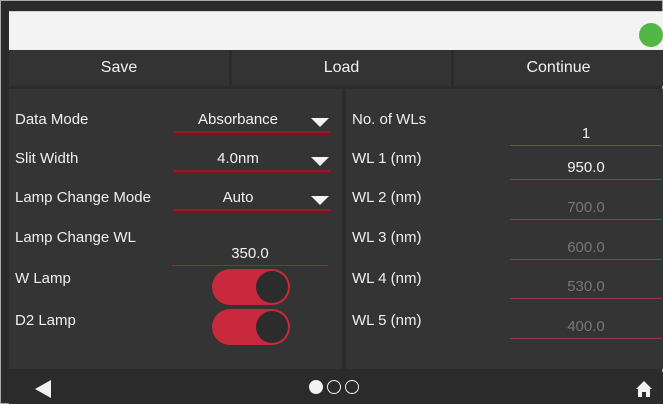 The image size is (663, 404). I want to click on lamp-change-wl-value: 350.0, so click(250, 253).